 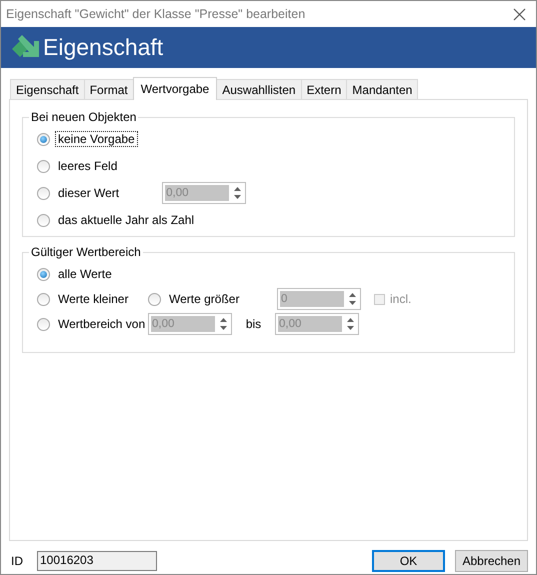 I want to click on id-field: 10016203, so click(x=97, y=561).